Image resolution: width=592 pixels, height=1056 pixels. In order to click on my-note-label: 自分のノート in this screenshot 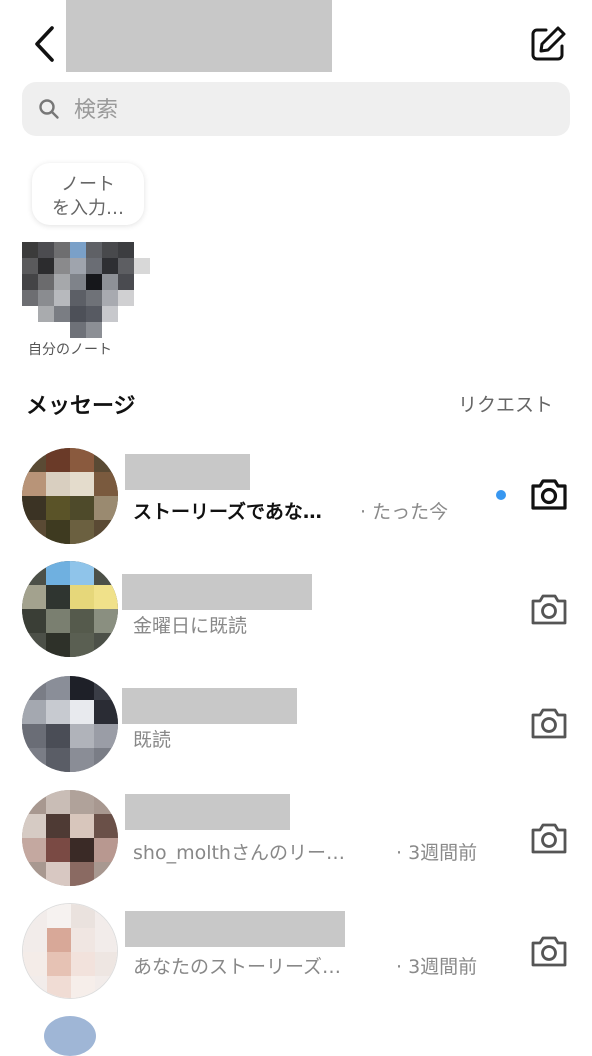, I will do `click(70, 350)`.